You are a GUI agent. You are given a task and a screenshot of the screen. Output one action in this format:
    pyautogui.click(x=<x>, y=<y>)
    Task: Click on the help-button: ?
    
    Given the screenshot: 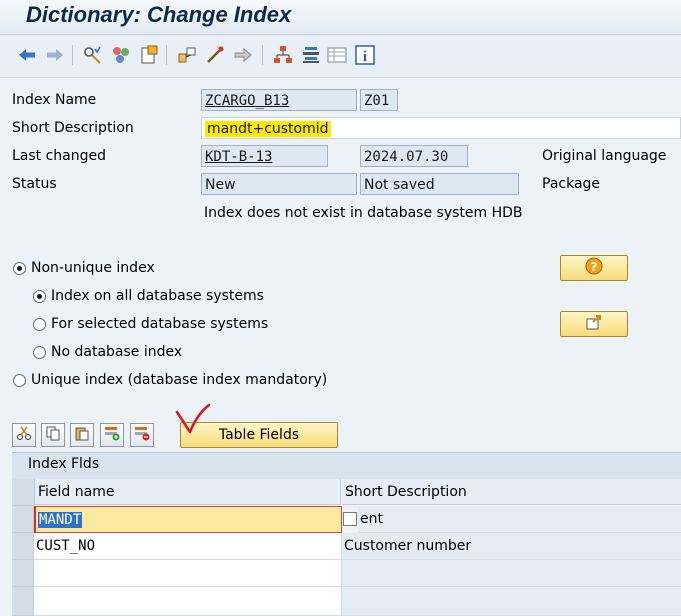 What is the action you would take?
    pyautogui.click(x=594, y=268)
    